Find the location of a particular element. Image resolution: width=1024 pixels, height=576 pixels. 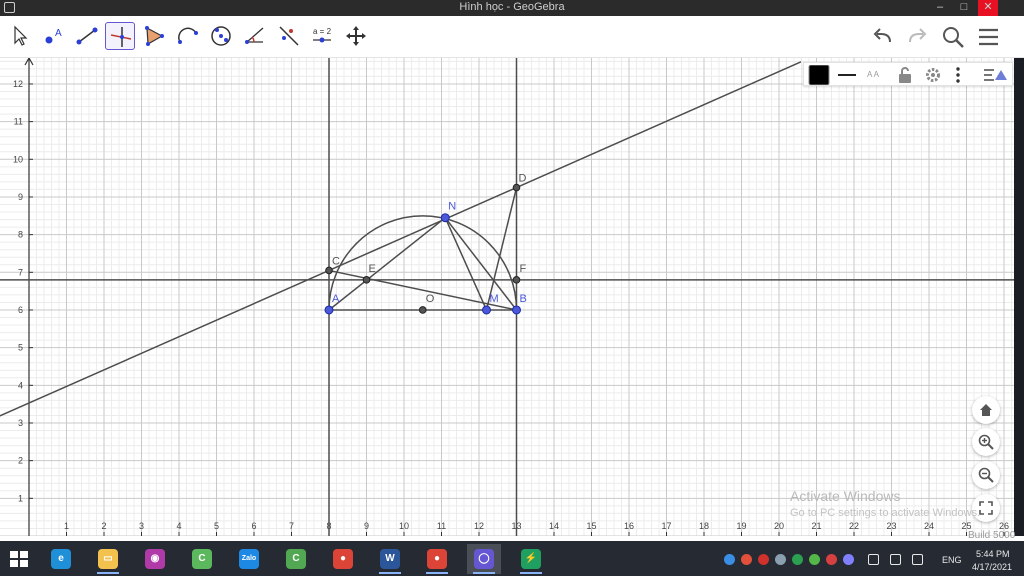

close-button: ✕ is located at coordinates (988, 8).